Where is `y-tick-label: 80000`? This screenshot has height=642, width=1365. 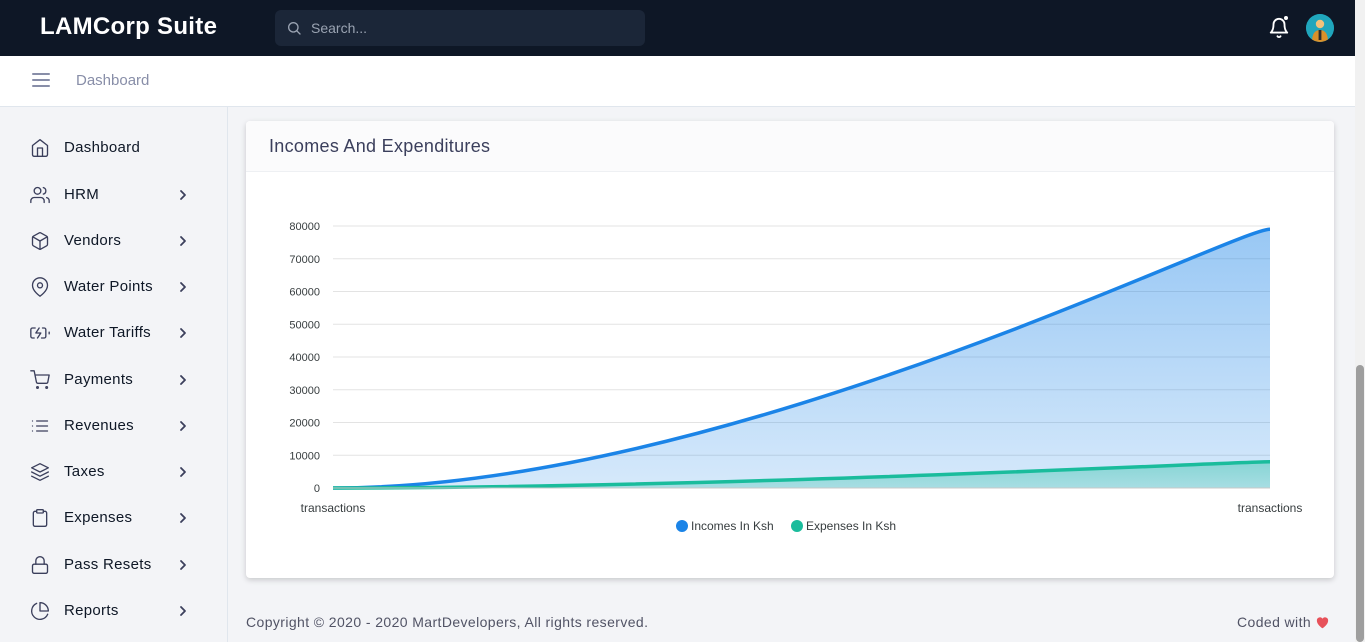
y-tick-label: 80000 is located at coordinates (304, 227).